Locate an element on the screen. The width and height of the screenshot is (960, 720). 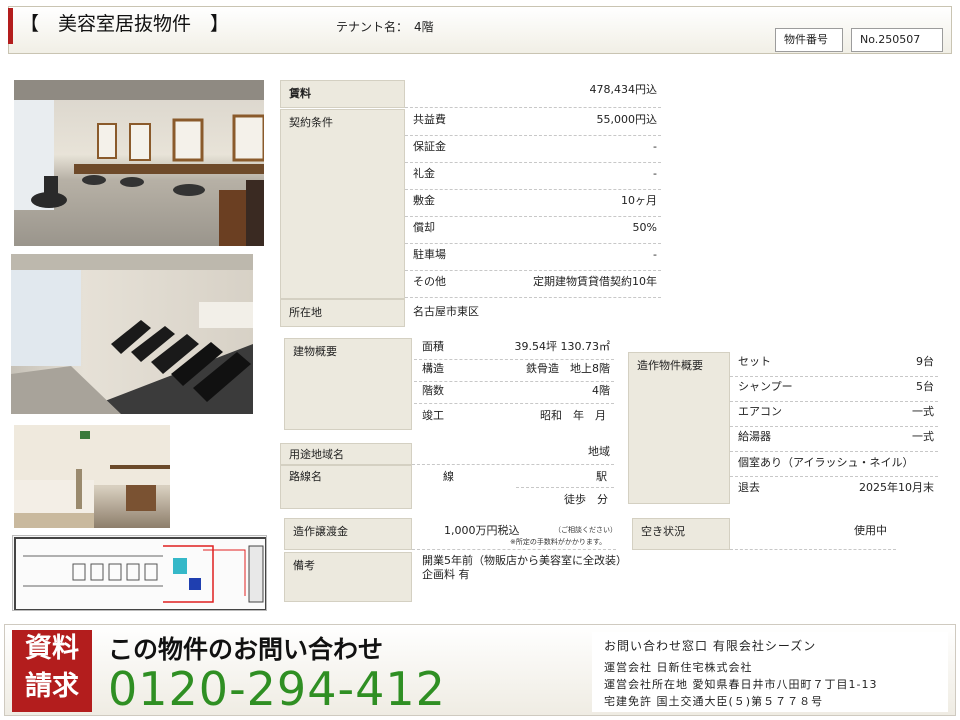
company-line: 宅建免許 国土交通大臣(５)第５７７８号 is located at coordinates (714, 701).